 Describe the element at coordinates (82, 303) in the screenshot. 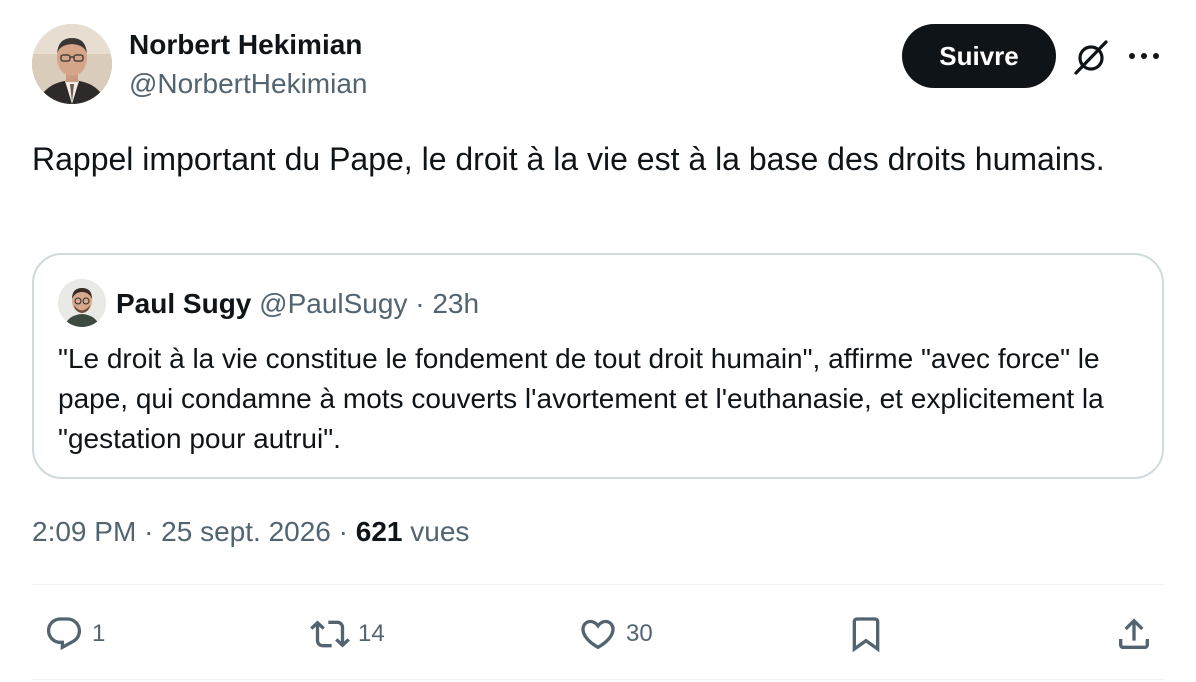

I see `quote-avatar` at that location.